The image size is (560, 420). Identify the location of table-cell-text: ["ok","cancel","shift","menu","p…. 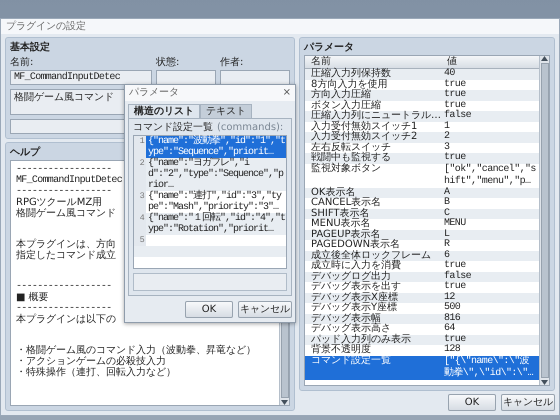
(490, 175).